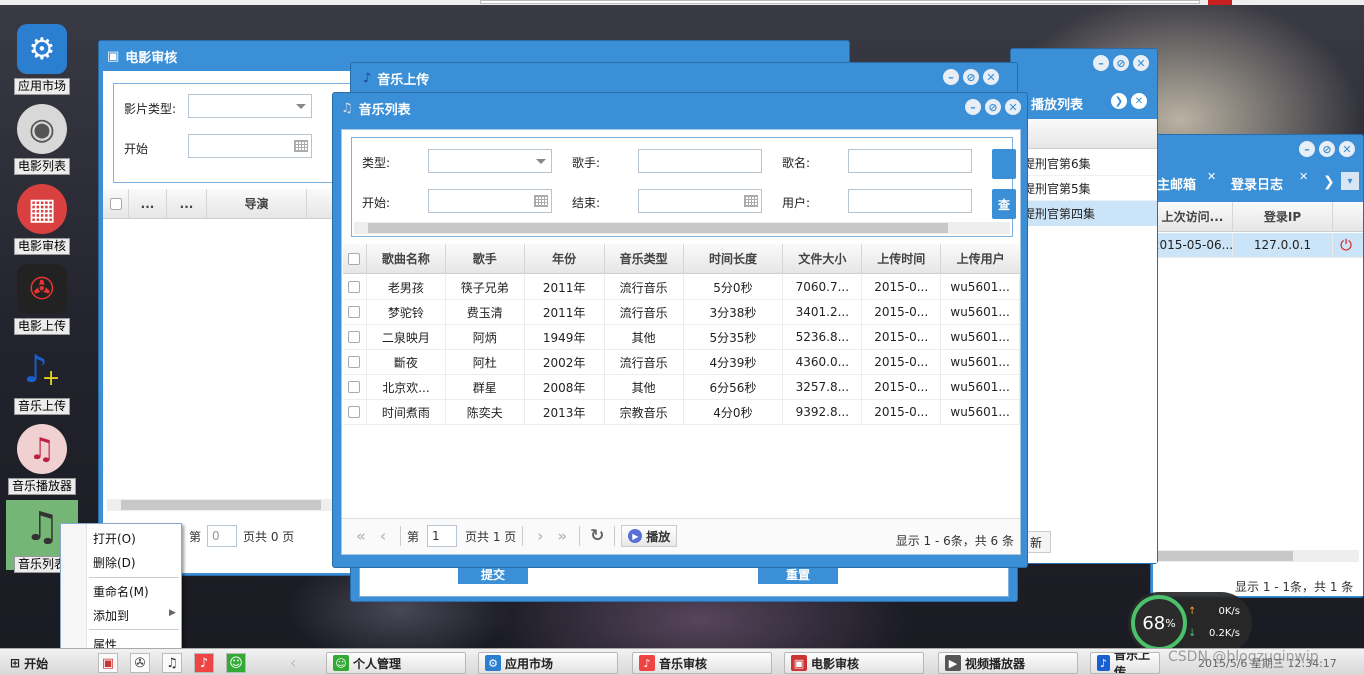  What do you see at coordinates (42, 381) in the screenshot?
I see `desktop-icon-music-upload: ♪ + 音乐上传` at bounding box center [42, 381].